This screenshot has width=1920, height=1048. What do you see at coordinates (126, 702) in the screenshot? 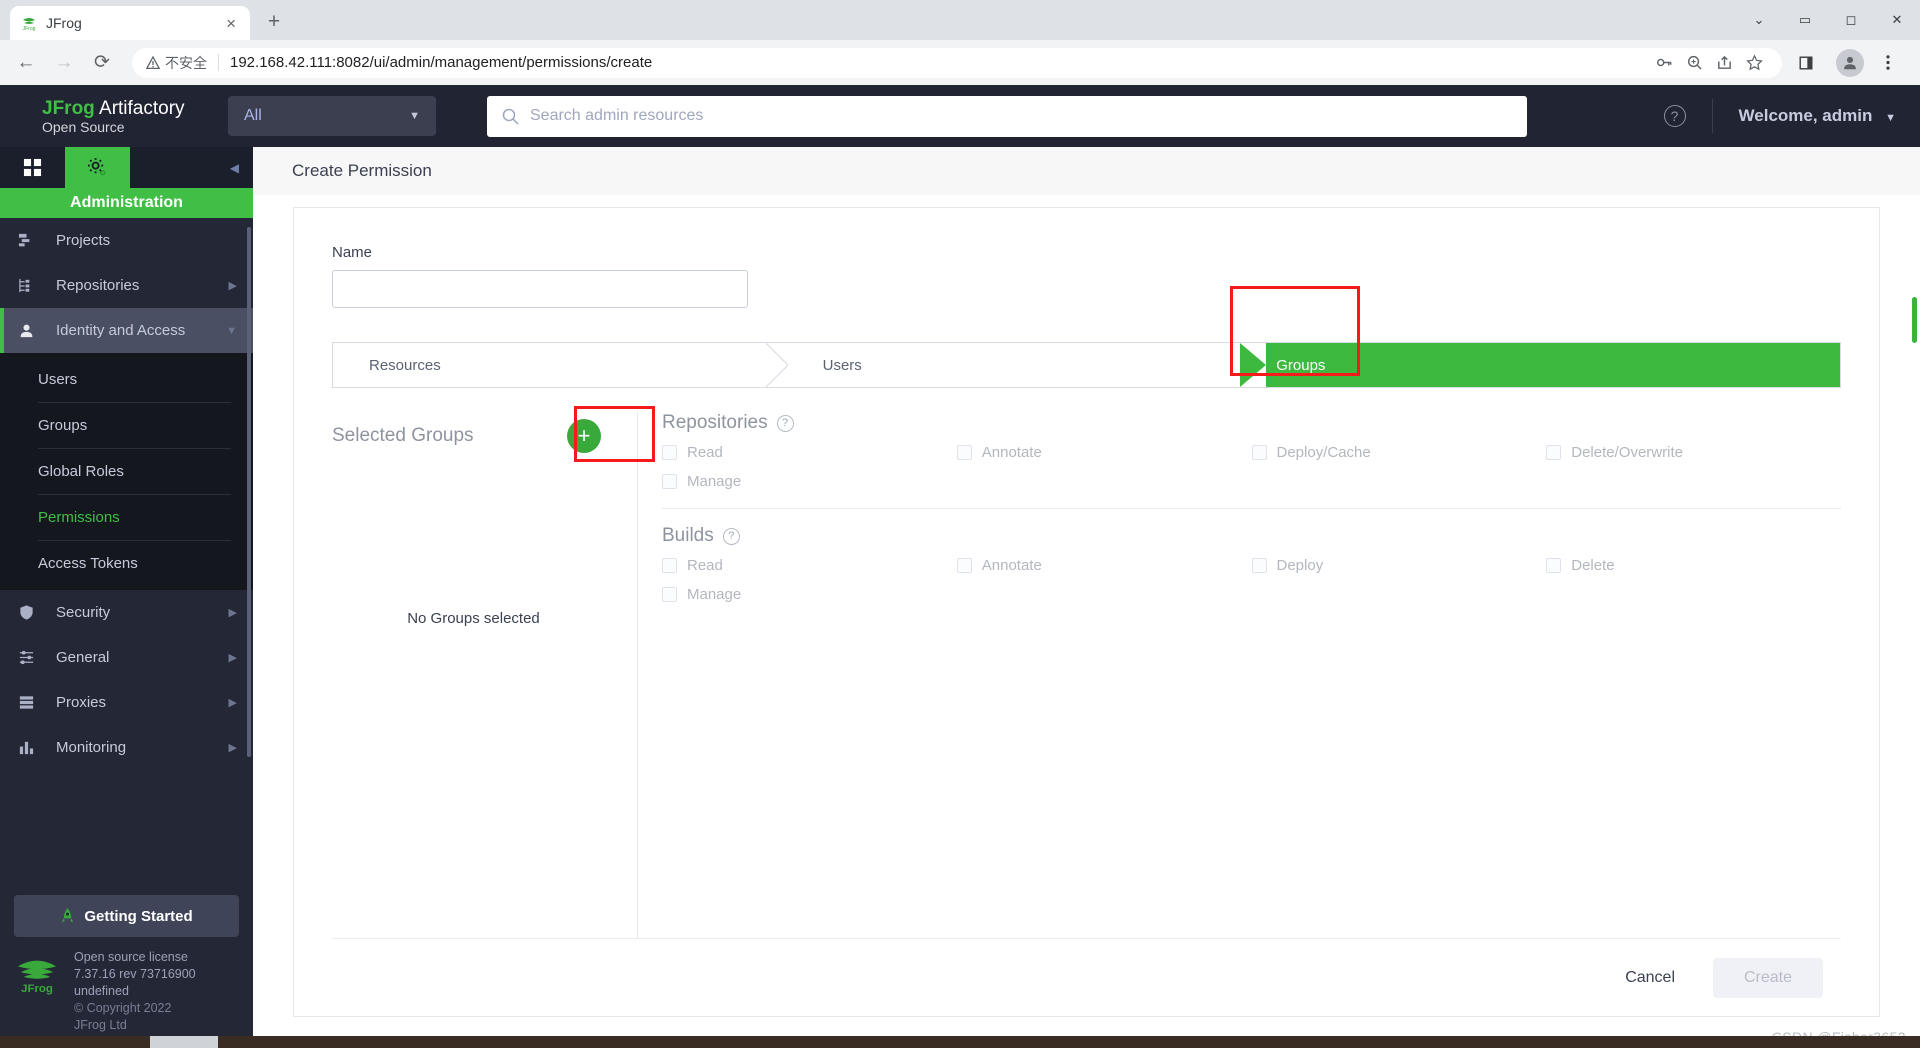
I see `sidebar-item-proxies: Proxies ▶` at bounding box center [126, 702].